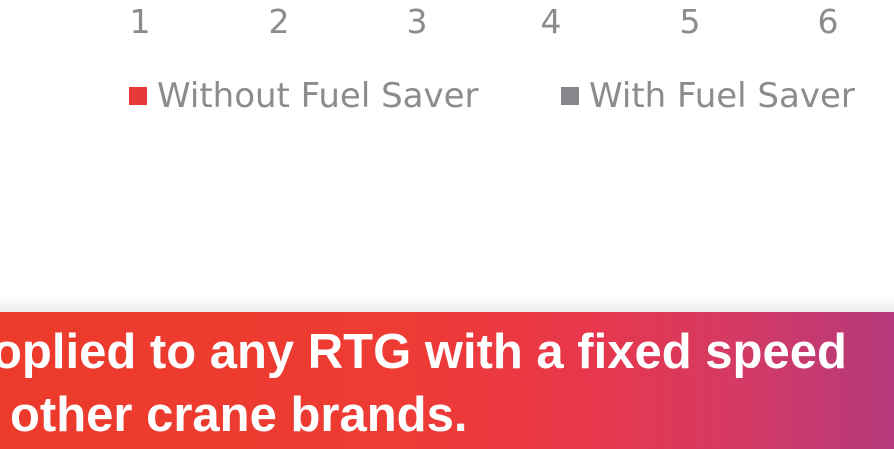  What do you see at coordinates (690, 21) in the screenshot?
I see `x-tick-label: 5` at bounding box center [690, 21].